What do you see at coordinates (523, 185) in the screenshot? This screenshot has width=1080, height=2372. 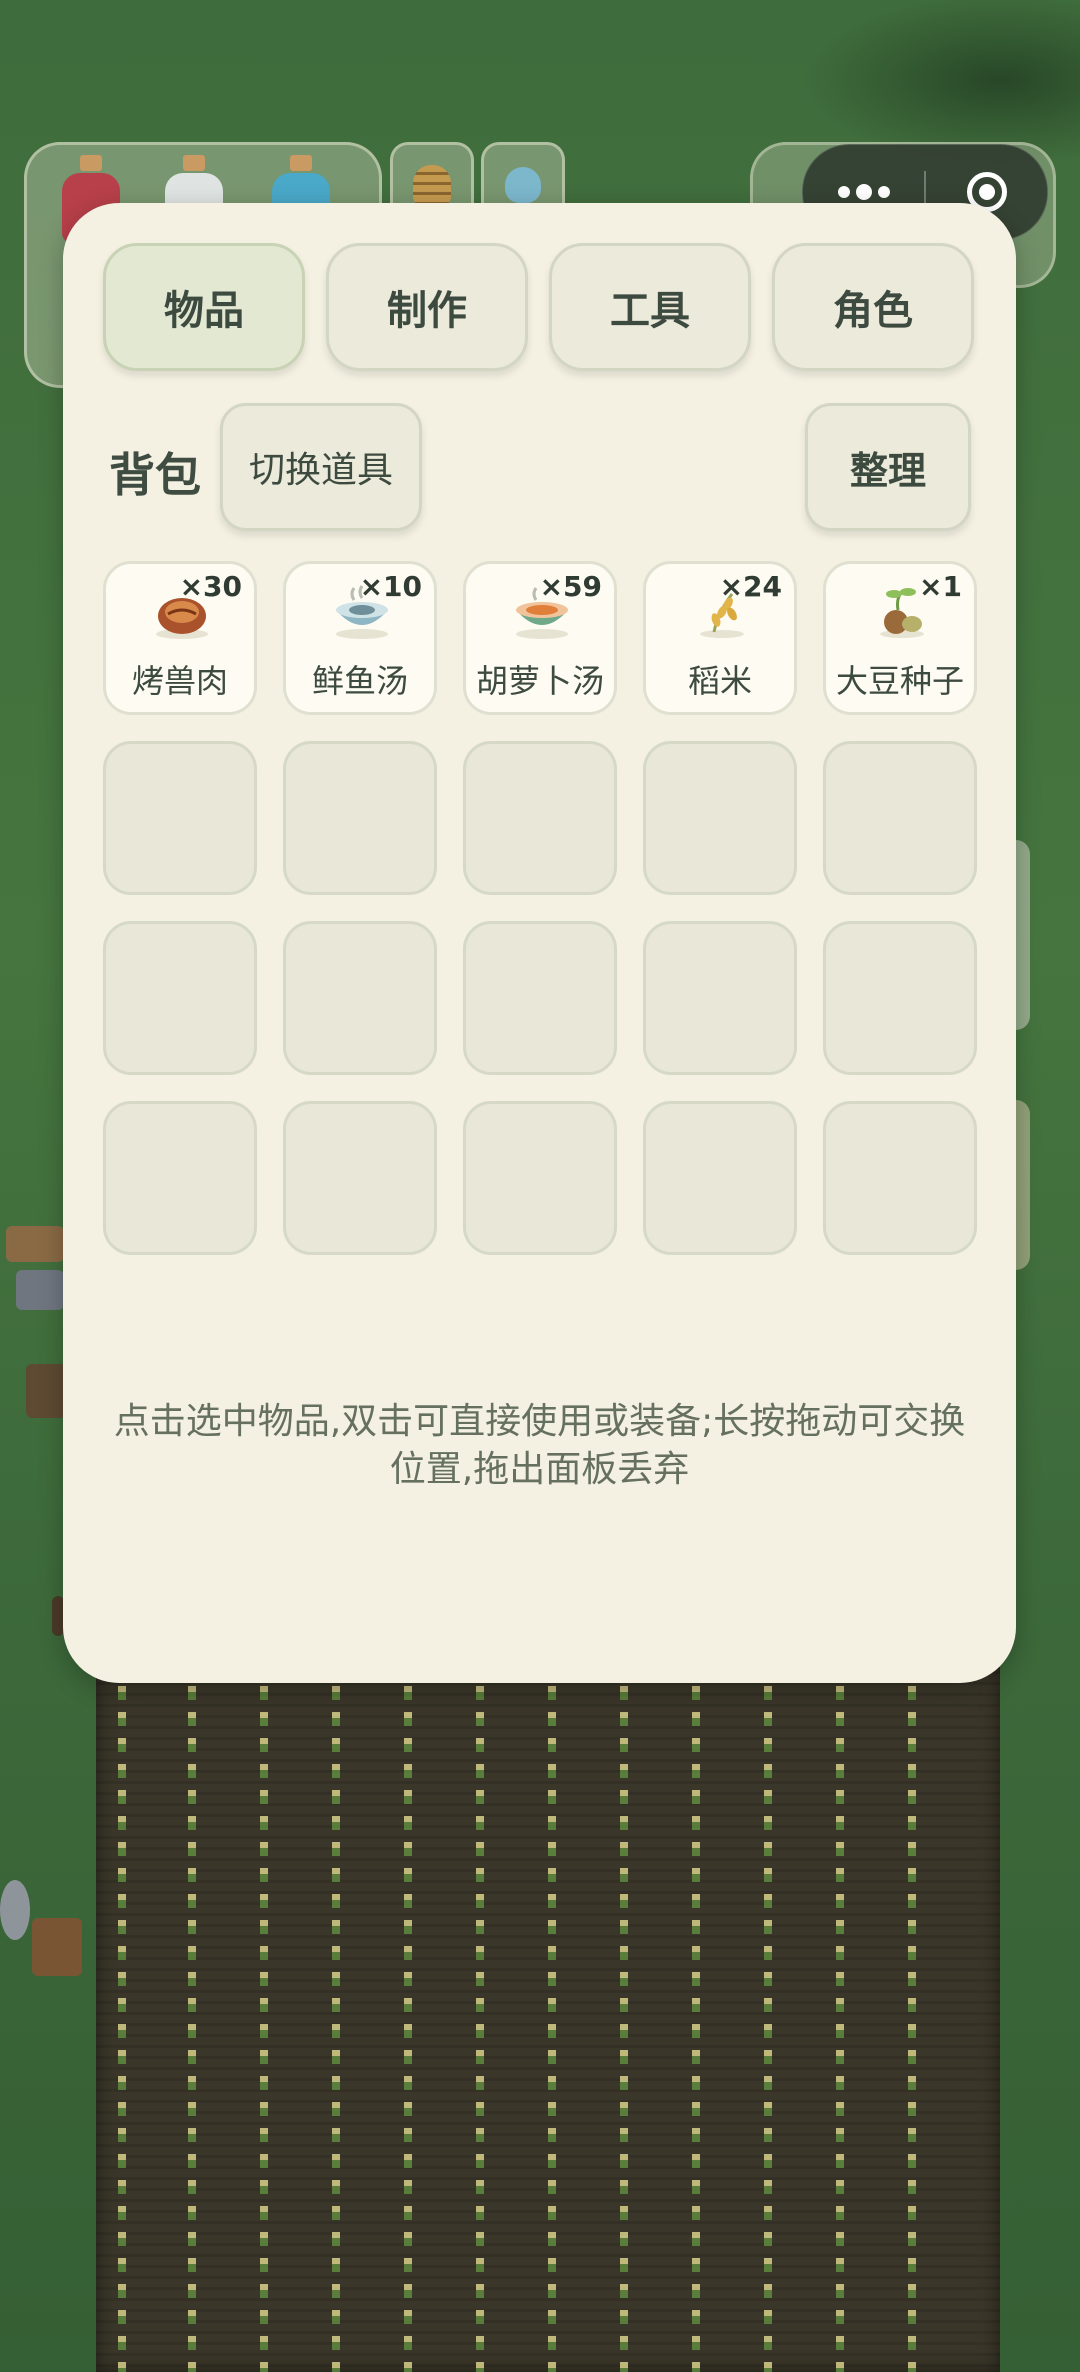 I see `water-icon` at bounding box center [523, 185].